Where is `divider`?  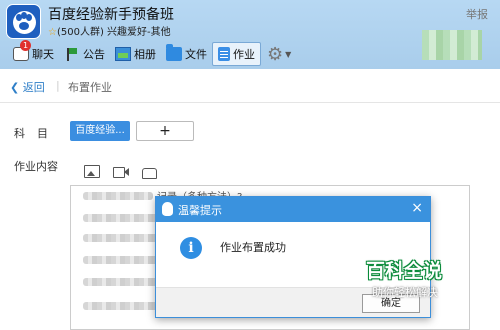
divider is located at coordinates (250, 102).